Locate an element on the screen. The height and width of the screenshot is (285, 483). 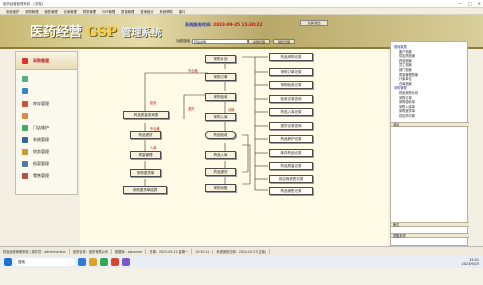
brand-logo: 医药经营 GSP 管理系统 is located at coordinates (95, 30).